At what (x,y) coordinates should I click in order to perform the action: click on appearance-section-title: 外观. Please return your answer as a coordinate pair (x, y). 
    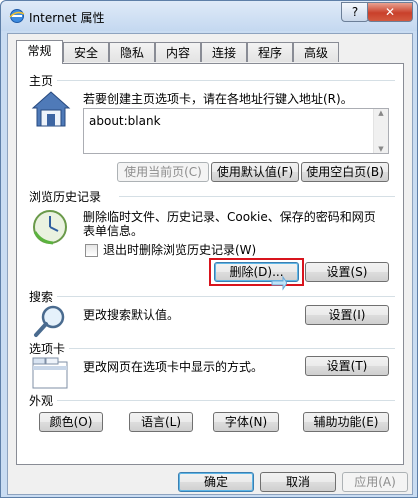
    Looking at the image, I should click on (41, 401).